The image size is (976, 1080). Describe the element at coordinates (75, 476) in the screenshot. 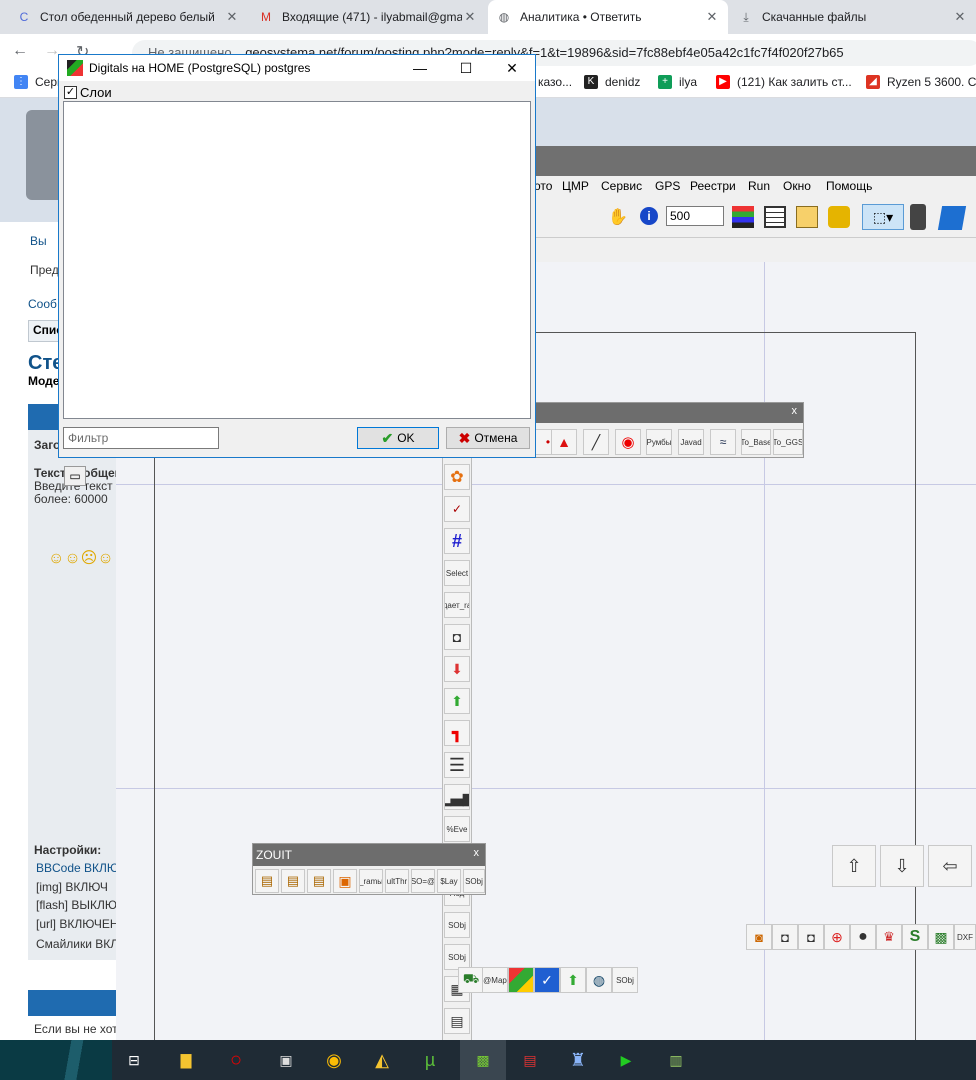

I see `square-node-icon: ▭` at that location.